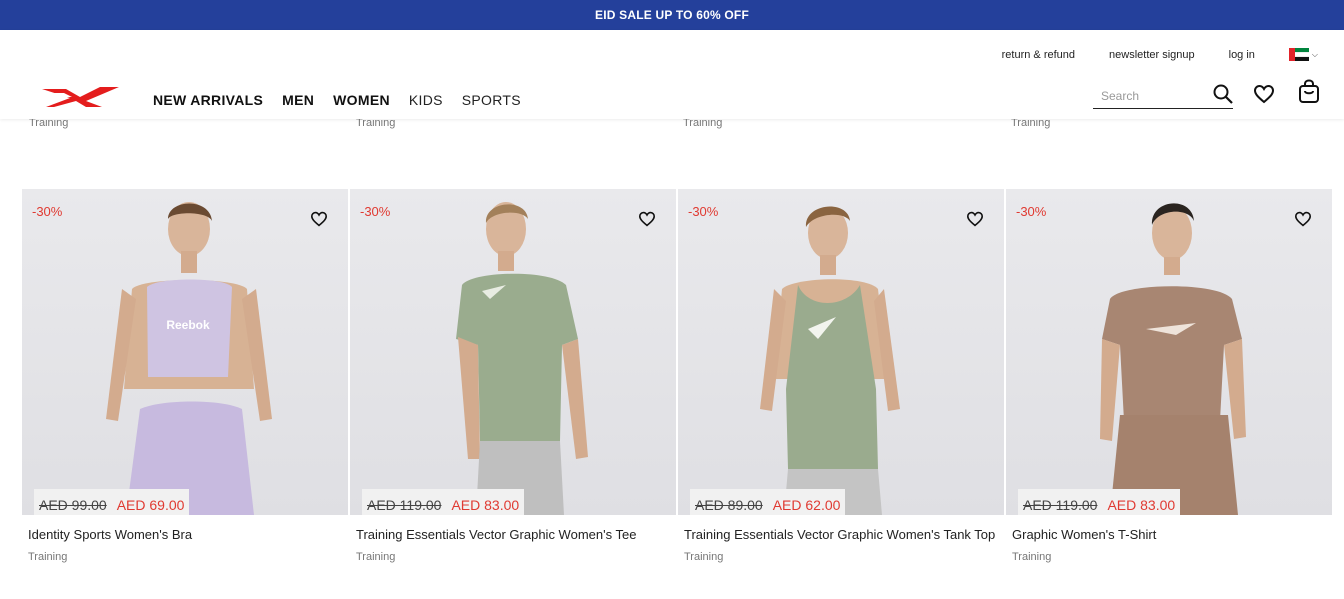 The width and height of the screenshot is (1344, 599). I want to click on price-box: AED 99.00 AED 69.00, so click(112, 502).